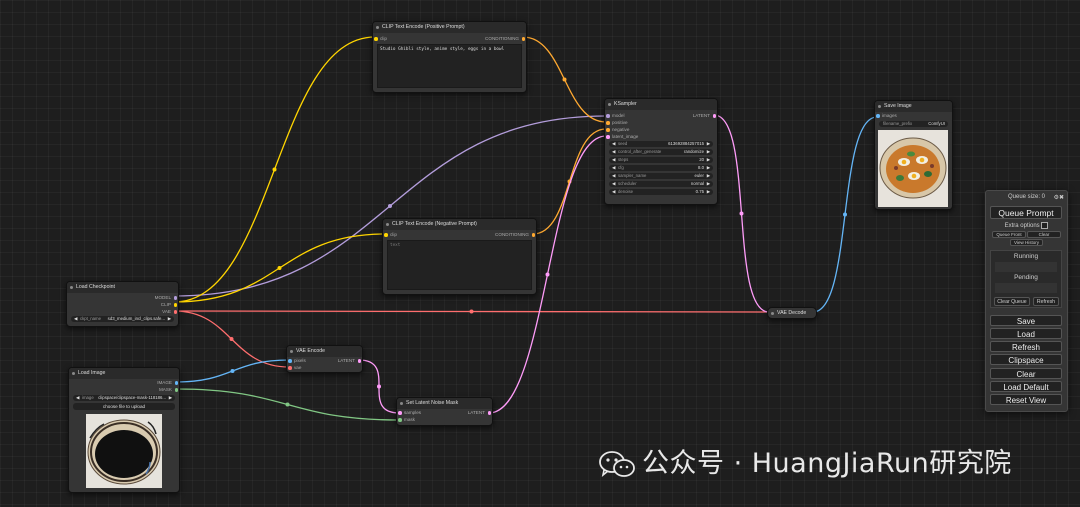 This screenshot has height=507, width=1080. Describe the element at coordinates (294, 367) in the screenshot. I see `vae-input-slot: vae` at that location.